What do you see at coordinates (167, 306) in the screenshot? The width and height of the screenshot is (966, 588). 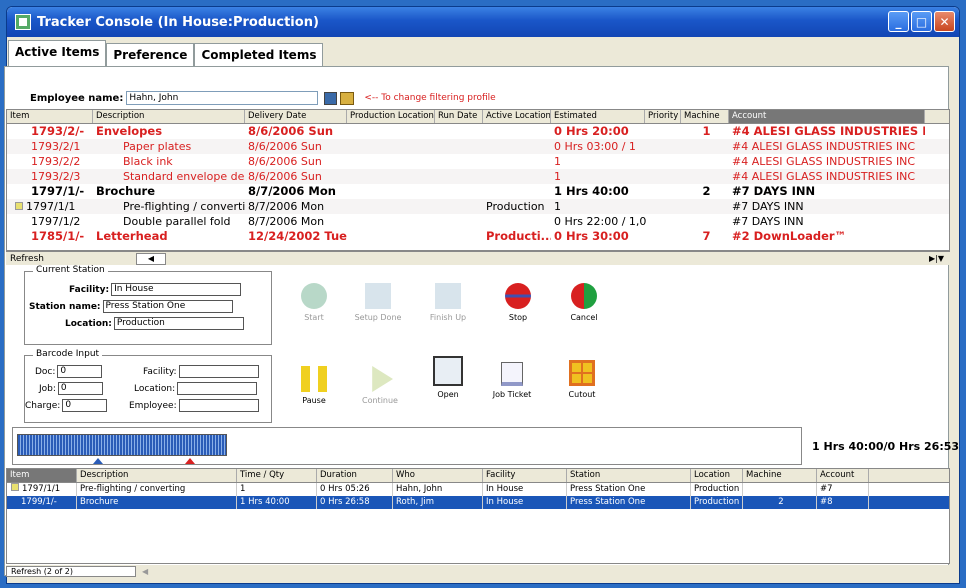 I see `station-name-field: Press Station One` at bounding box center [167, 306].